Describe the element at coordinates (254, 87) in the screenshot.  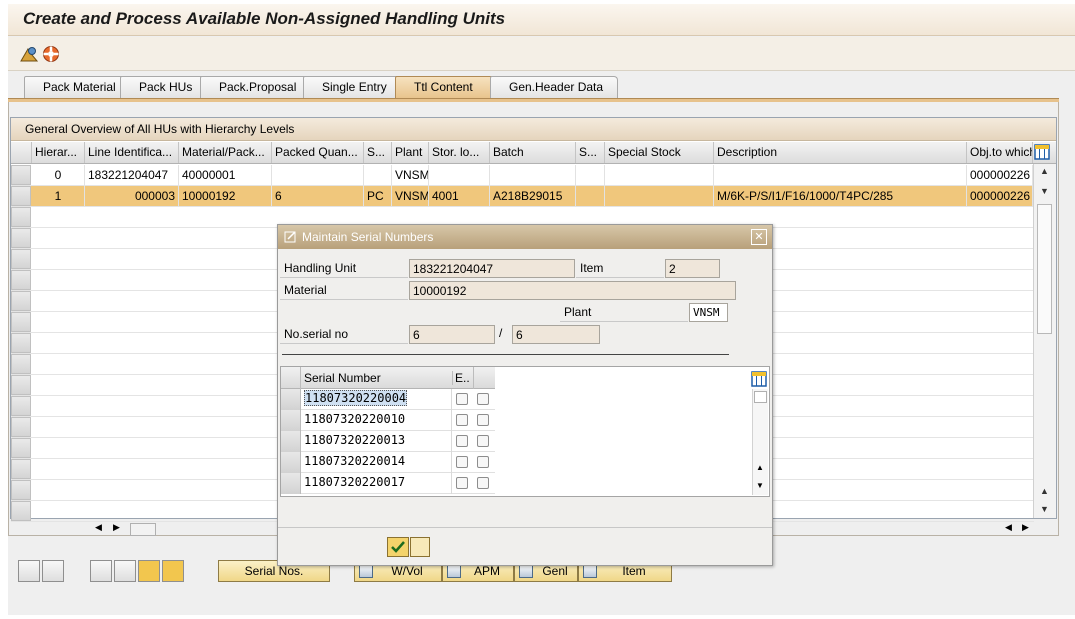
I see `tab-pack-proposal: Pack.Proposal` at that location.